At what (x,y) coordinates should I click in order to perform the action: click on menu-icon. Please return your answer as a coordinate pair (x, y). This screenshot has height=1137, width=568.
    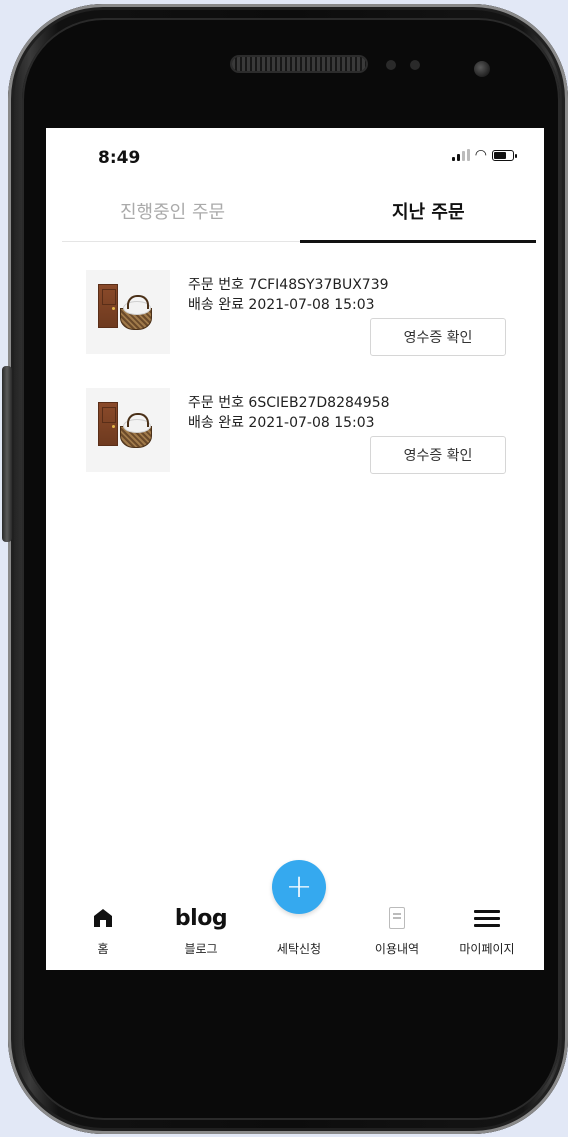
    Looking at the image, I should click on (487, 918).